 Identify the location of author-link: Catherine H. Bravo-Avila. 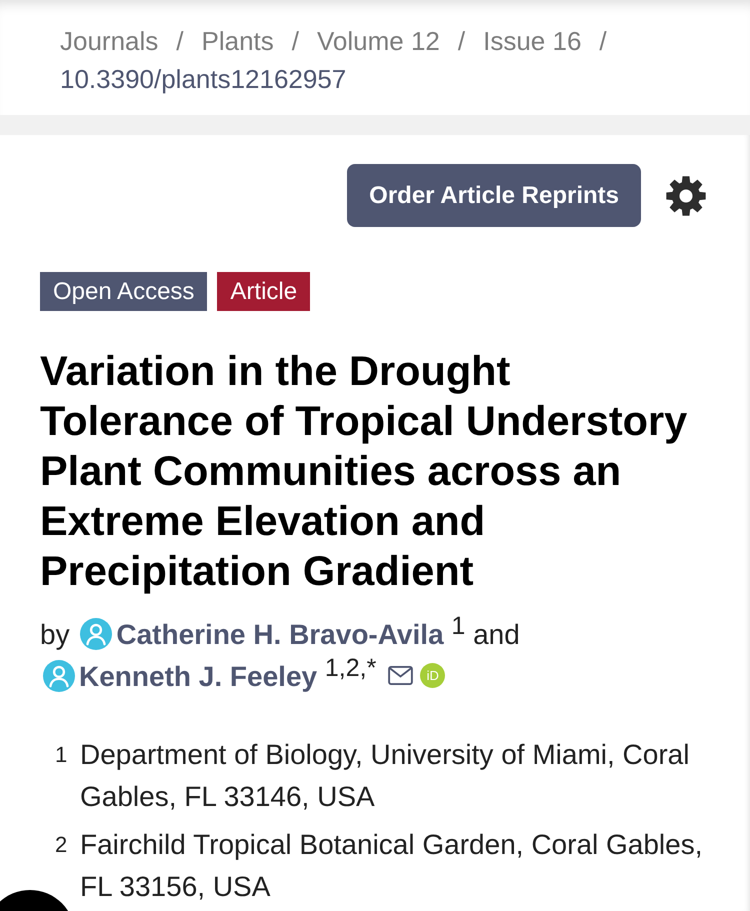
(280, 634).